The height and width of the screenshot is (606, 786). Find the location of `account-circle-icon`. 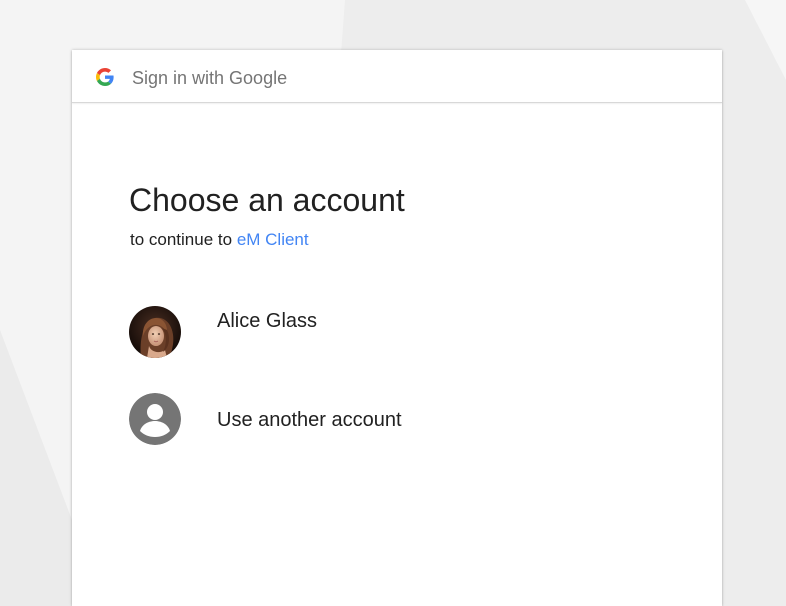

account-circle-icon is located at coordinates (155, 419).